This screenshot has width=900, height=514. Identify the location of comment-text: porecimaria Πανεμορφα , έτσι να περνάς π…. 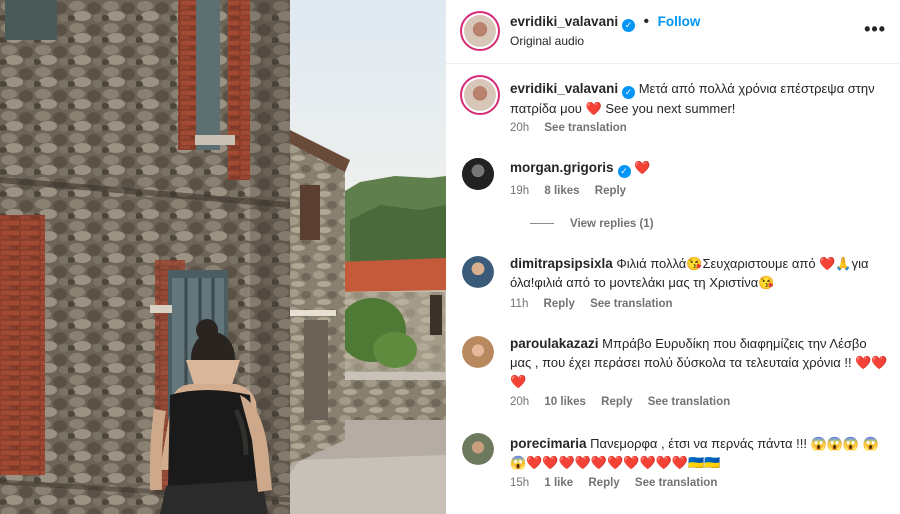
(700, 453).